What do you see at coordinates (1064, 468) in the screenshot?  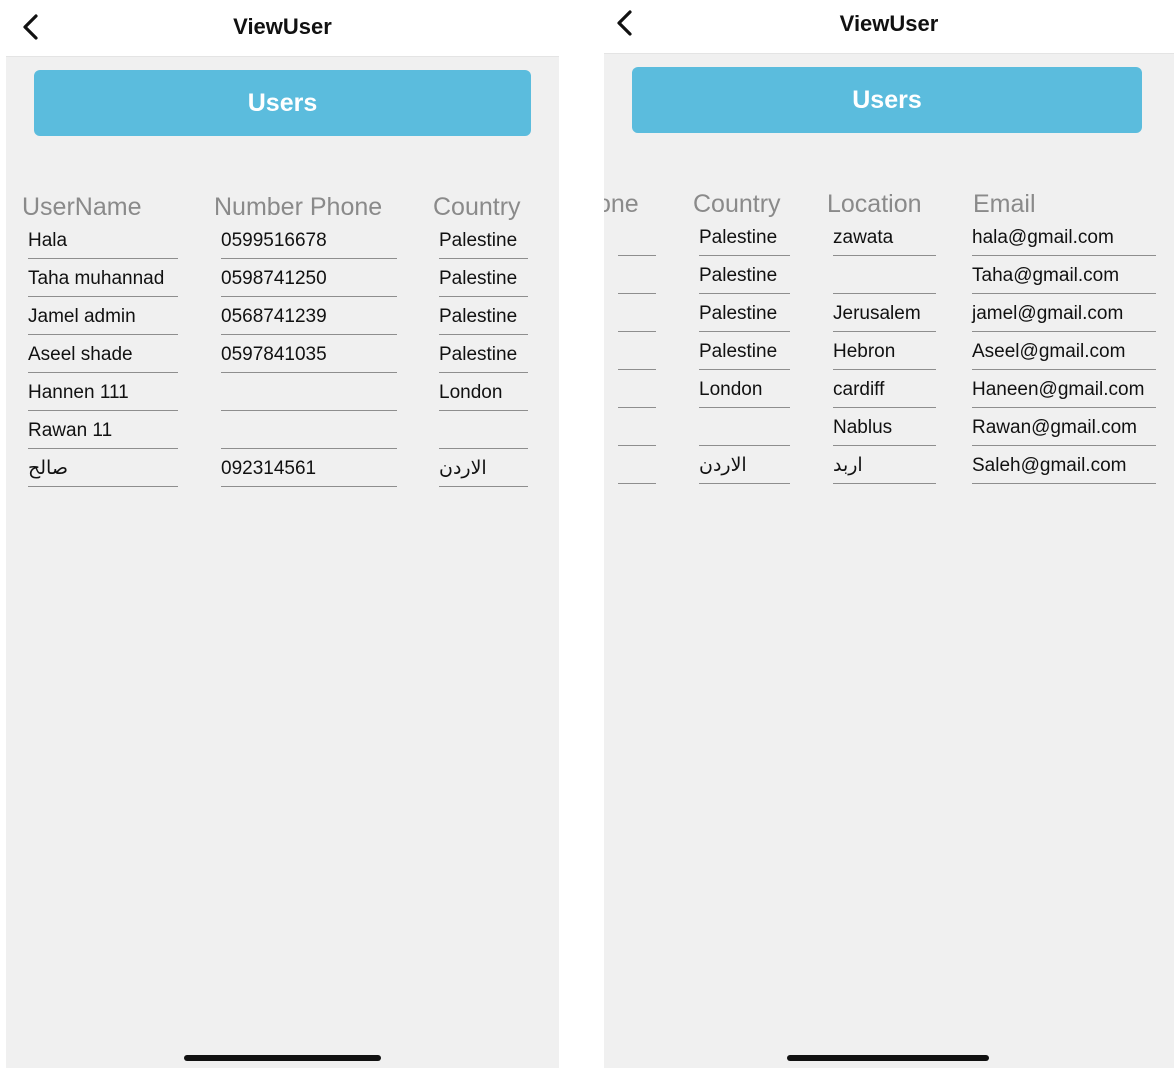 I see `email-field: Saleh@gmail.com` at bounding box center [1064, 468].